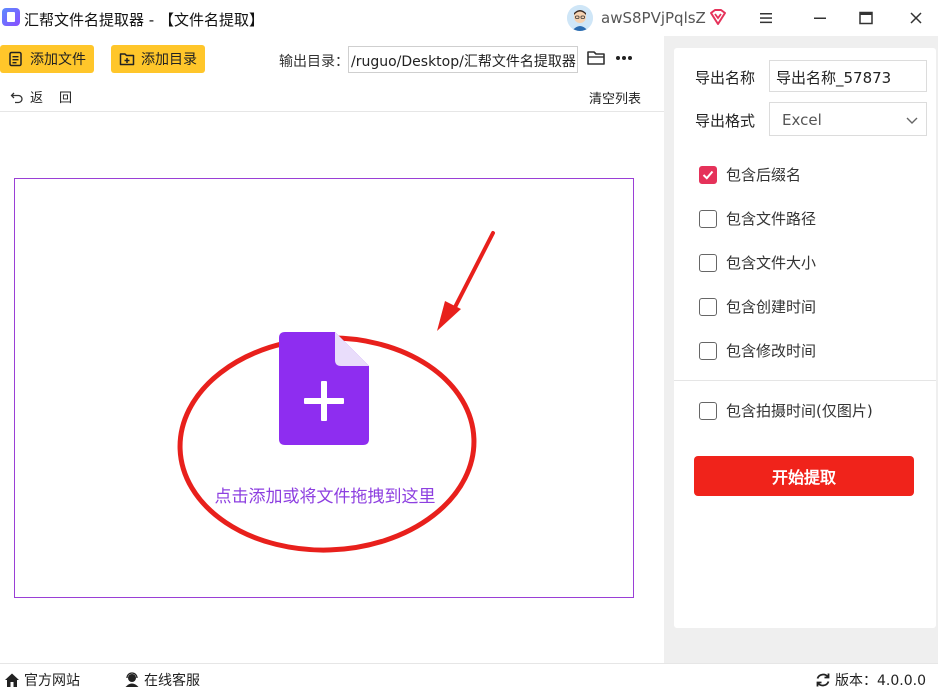  I want to click on refresh-icon, so click(823, 680).